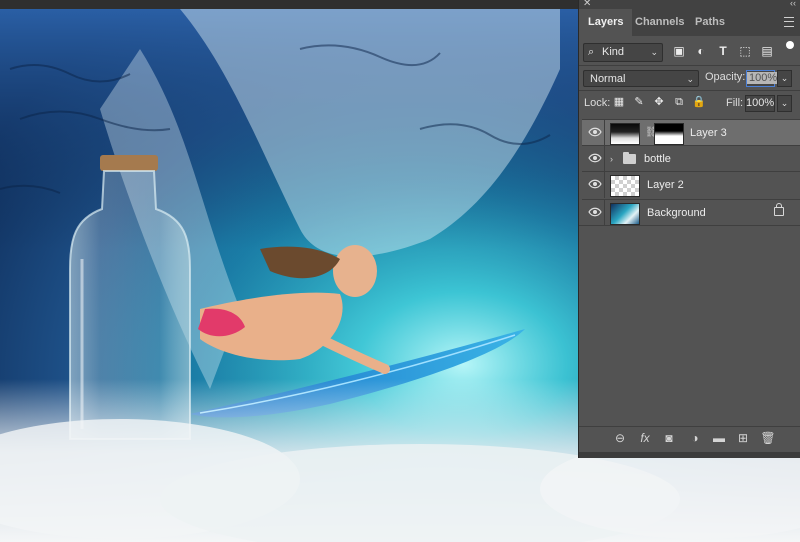 This screenshot has width=800, height=542. I want to click on kind-filter-label: Kind, so click(613, 52).